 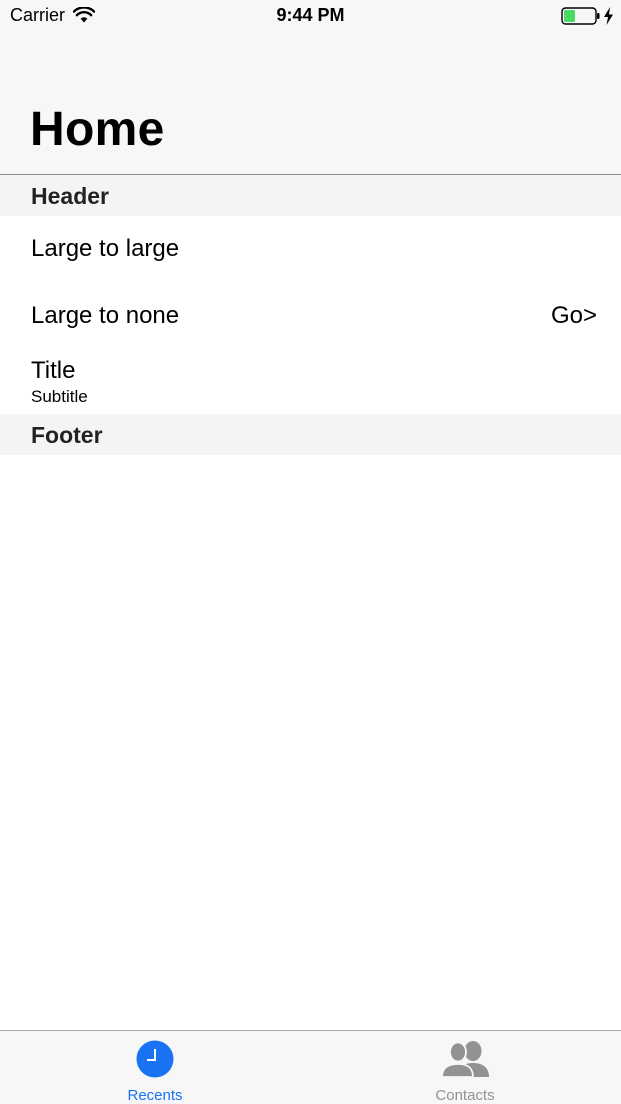 What do you see at coordinates (70, 196) in the screenshot?
I see `section-header-label: Header` at bounding box center [70, 196].